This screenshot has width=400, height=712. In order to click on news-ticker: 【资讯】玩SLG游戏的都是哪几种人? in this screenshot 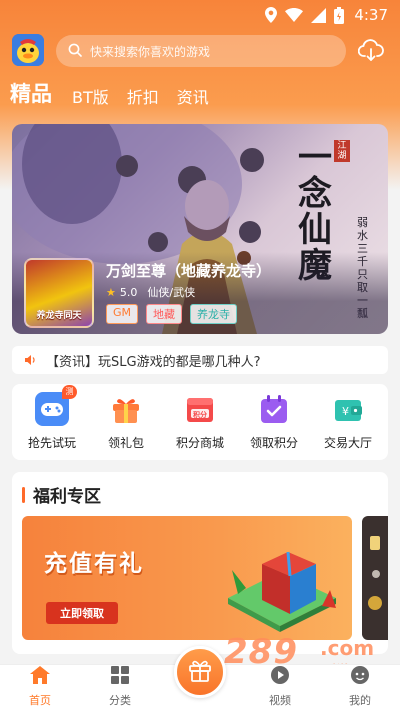, I will do `click(200, 360)`.